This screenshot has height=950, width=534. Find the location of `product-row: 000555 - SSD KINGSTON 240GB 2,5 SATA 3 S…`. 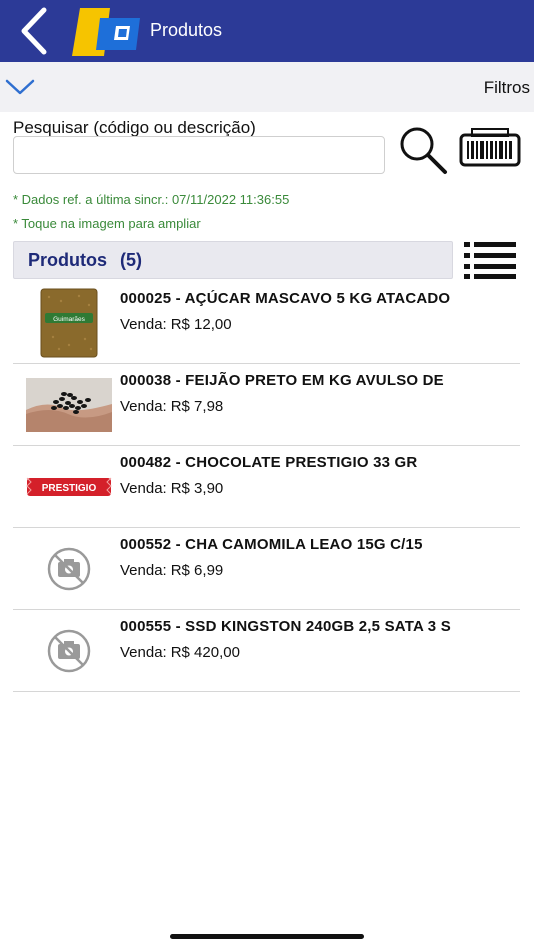

product-row: 000555 - SSD KINGSTON 240GB 2,5 SATA 3 S… is located at coordinates (266, 651).